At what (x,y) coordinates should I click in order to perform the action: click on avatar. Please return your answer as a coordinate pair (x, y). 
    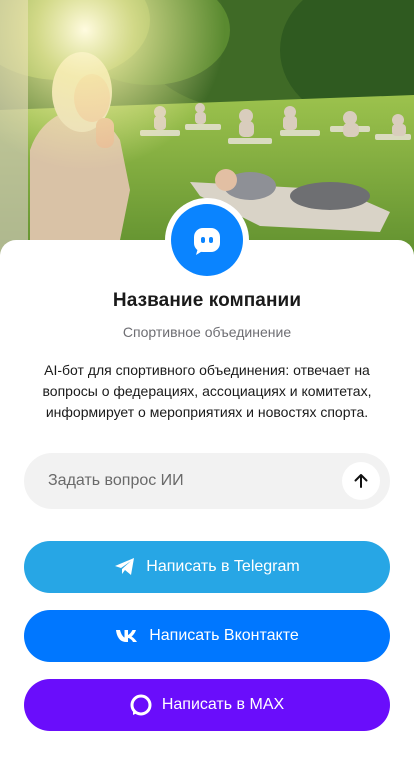
    Looking at the image, I should click on (207, 240).